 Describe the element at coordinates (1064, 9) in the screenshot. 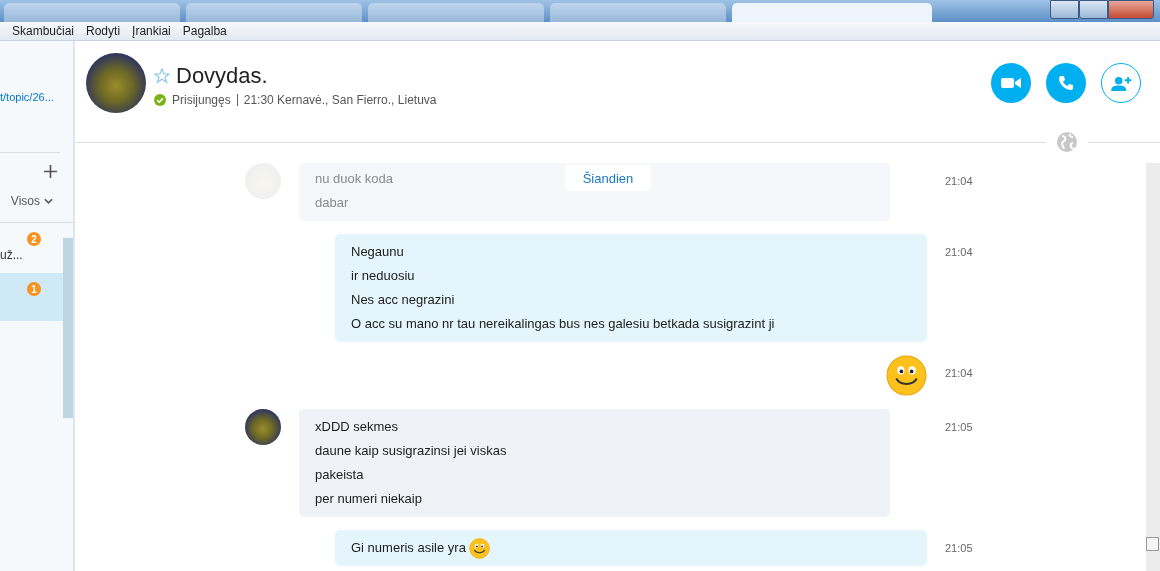

I see `minimize-button` at that location.